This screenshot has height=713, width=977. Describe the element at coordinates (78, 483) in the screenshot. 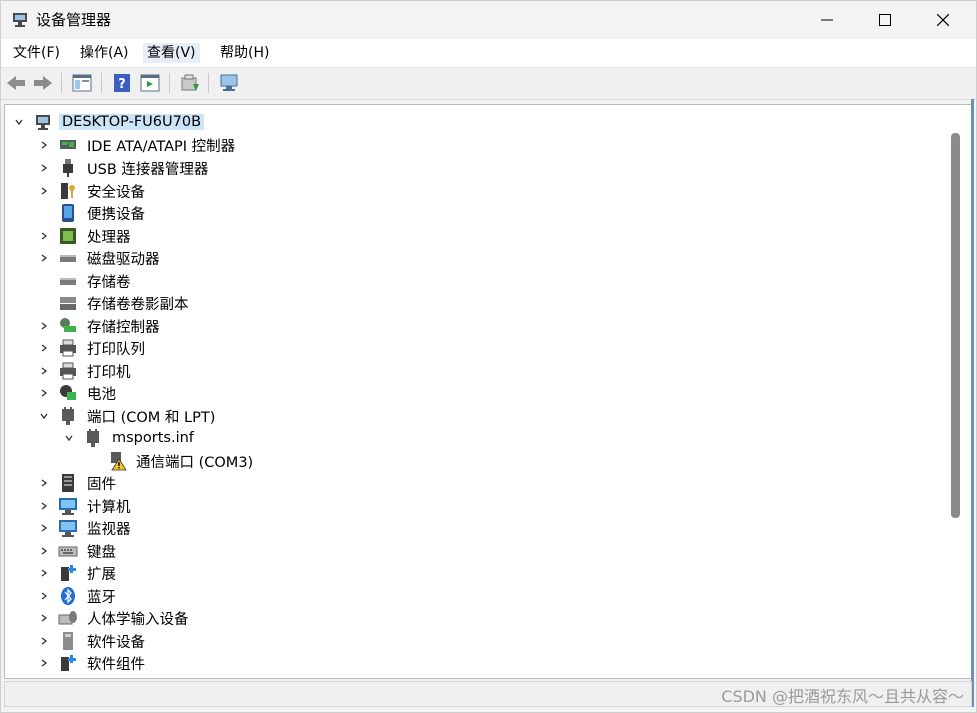

I see `tree-item: 固件` at that location.